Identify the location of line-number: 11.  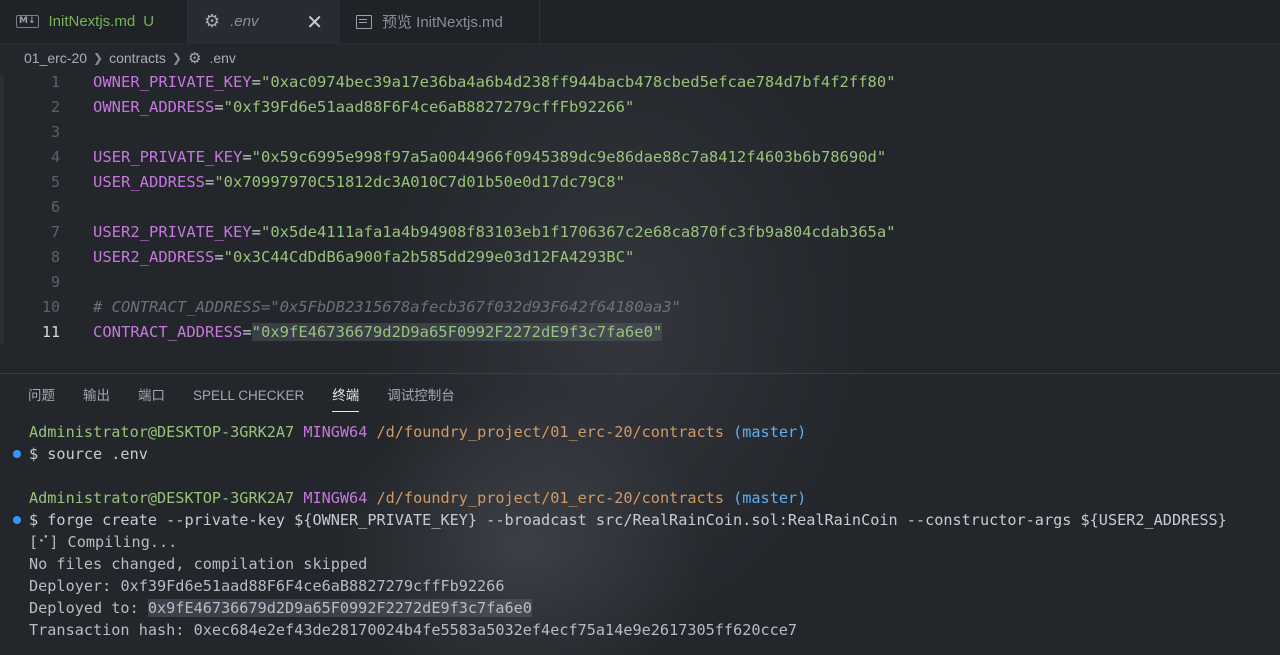
(50, 332).